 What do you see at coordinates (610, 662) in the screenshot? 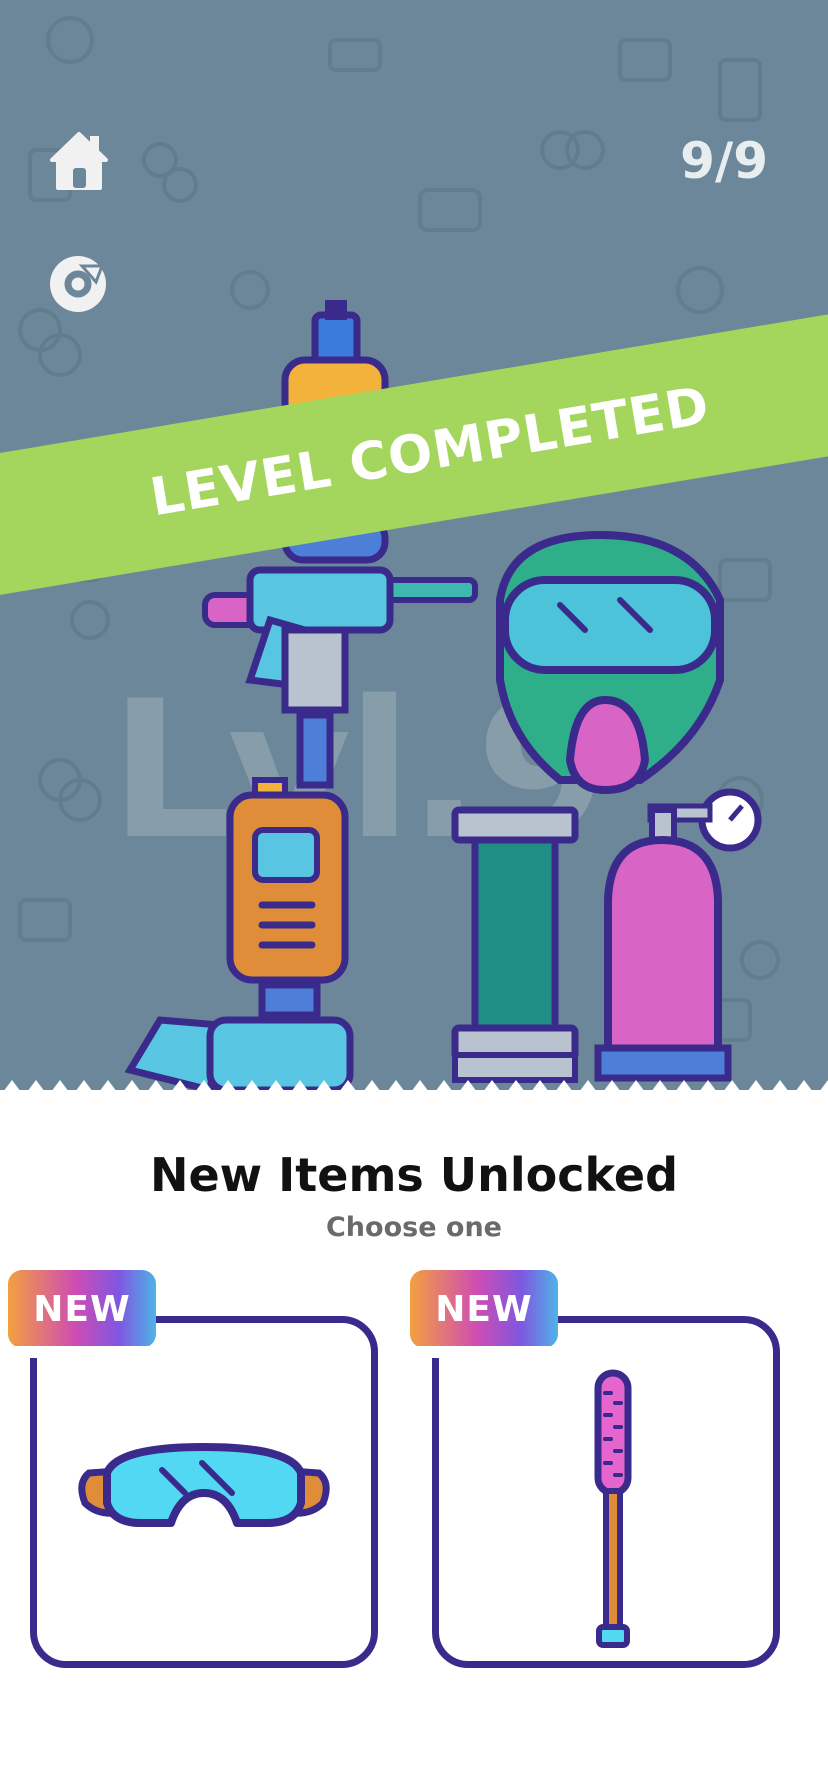
I see `paintball-mask-illustration` at bounding box center [610, 662].